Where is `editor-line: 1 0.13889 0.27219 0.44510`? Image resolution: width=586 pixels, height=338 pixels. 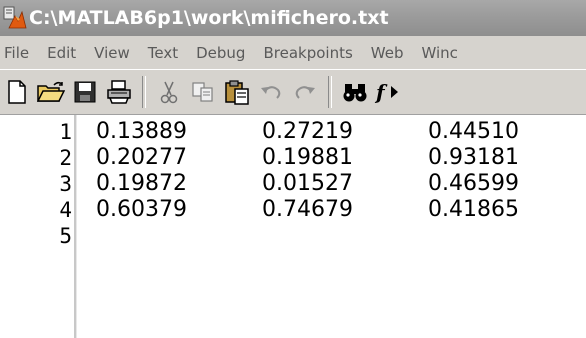 editor-line: 1 0.13889 0.27219 0.44510 is located at coordinates (293, 132).